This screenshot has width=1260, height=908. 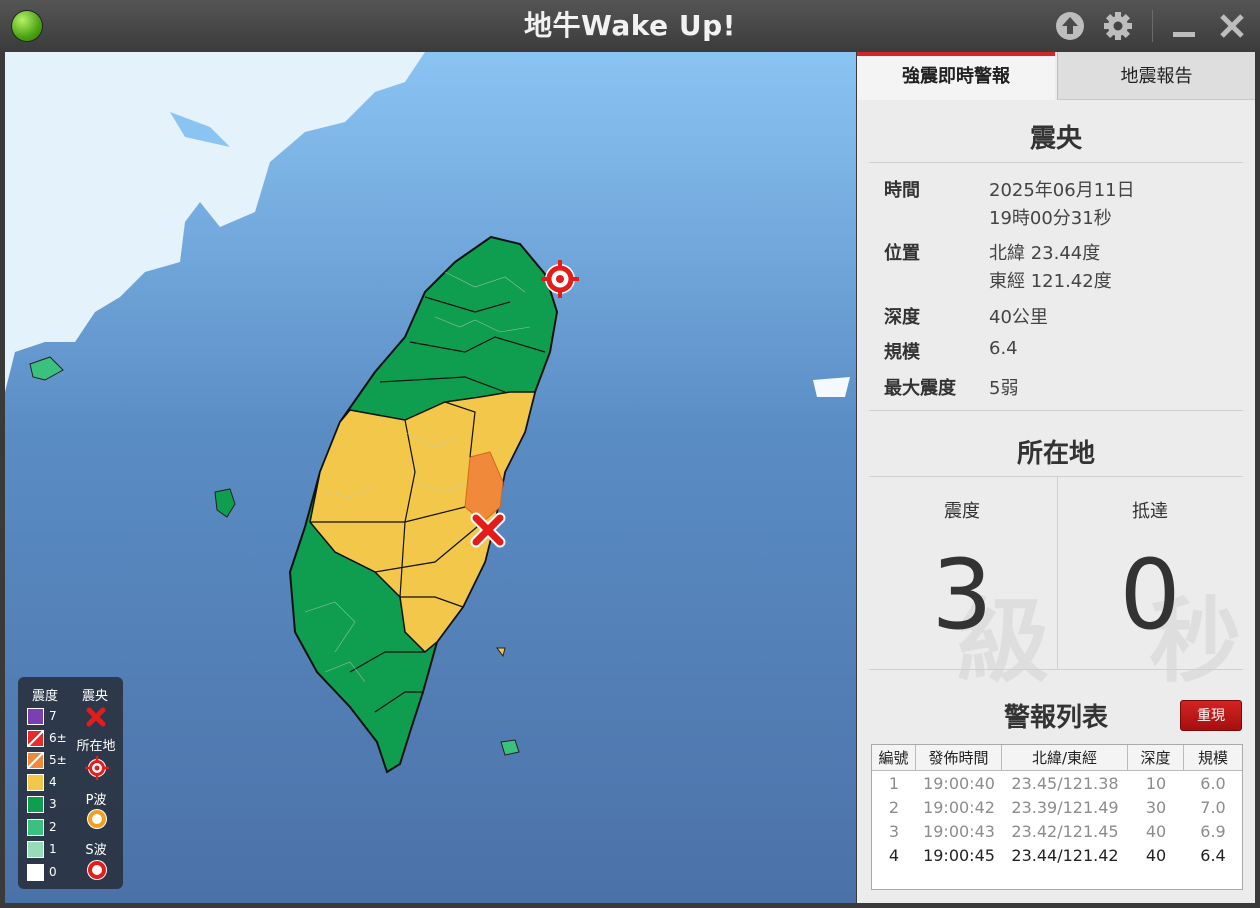 What do you see at coordinates (1118, 26) in the screenshot?
I see `gear-icon` at bounding box center [1118, 26].